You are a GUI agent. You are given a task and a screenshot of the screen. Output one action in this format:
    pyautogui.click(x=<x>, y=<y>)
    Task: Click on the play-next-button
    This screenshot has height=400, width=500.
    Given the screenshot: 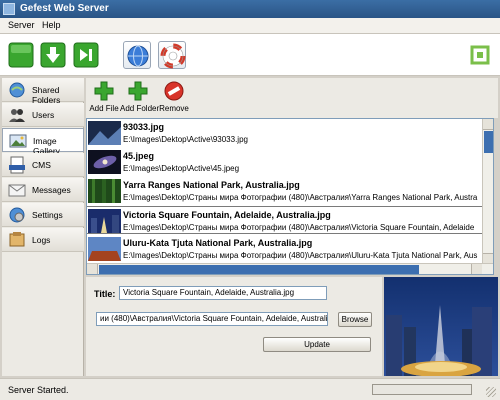 What is the action you would take?
    pyautogui.click(x=86, y=55)
    